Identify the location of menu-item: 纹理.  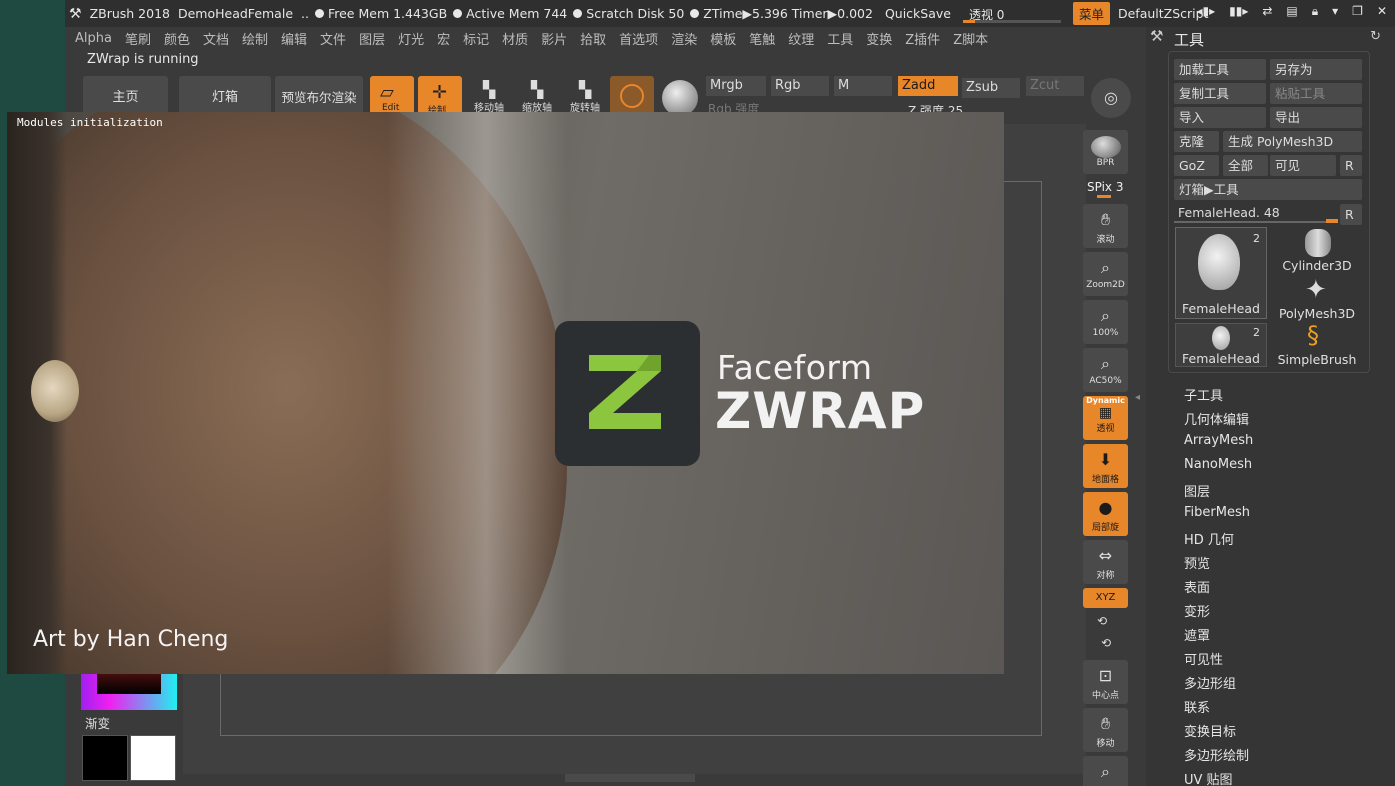
(801, 38).